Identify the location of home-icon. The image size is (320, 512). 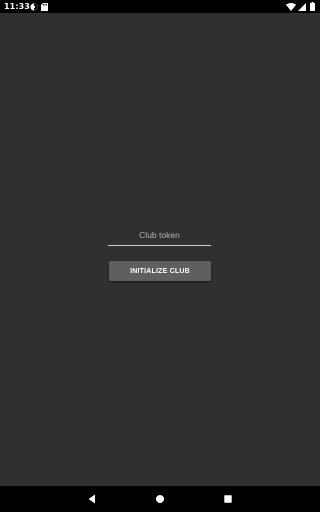
(160, 499).